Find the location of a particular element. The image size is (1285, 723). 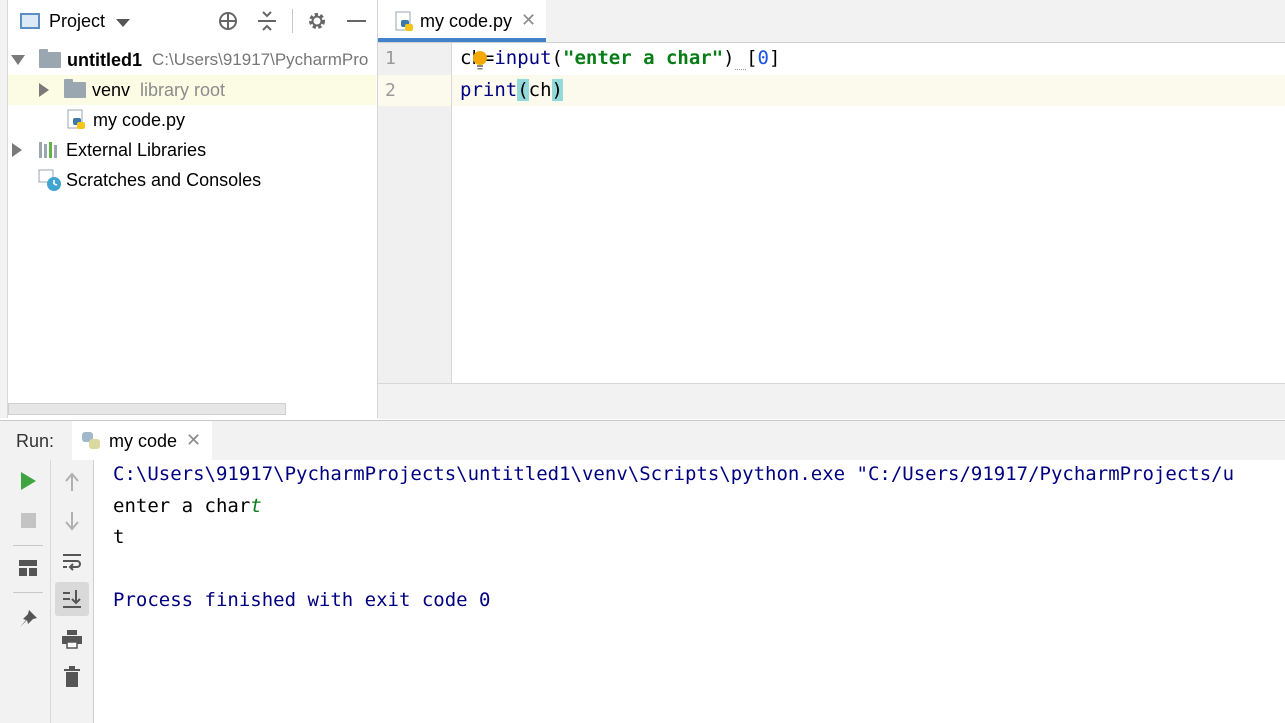

project-header: Project is located at coordinates (188, 21).